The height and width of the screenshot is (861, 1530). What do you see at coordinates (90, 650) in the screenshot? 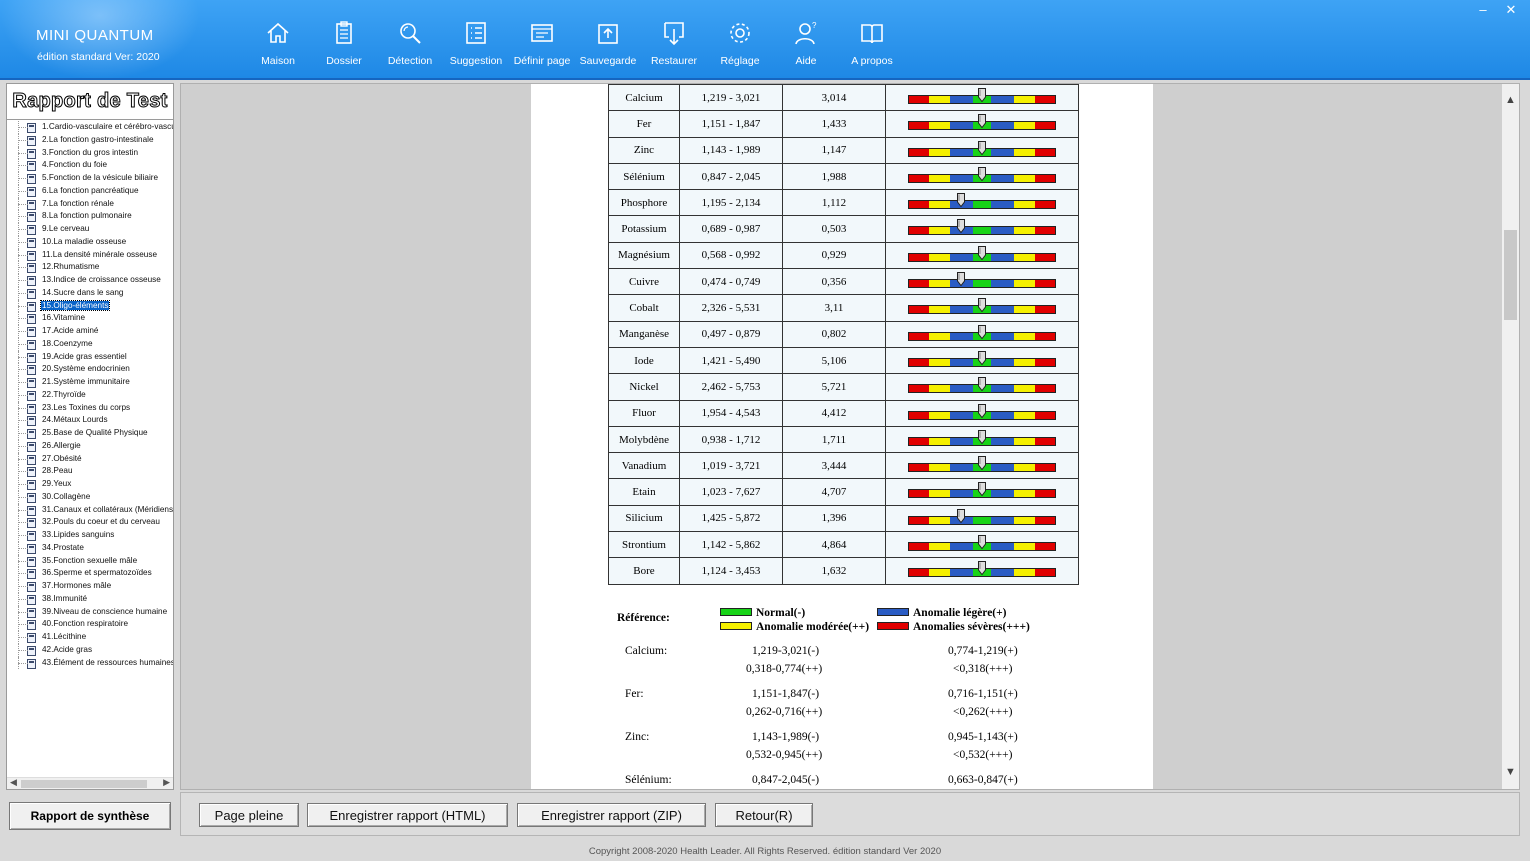
I see `report-tree-item: 42.Acide gras` at bounding box center [90, 650].